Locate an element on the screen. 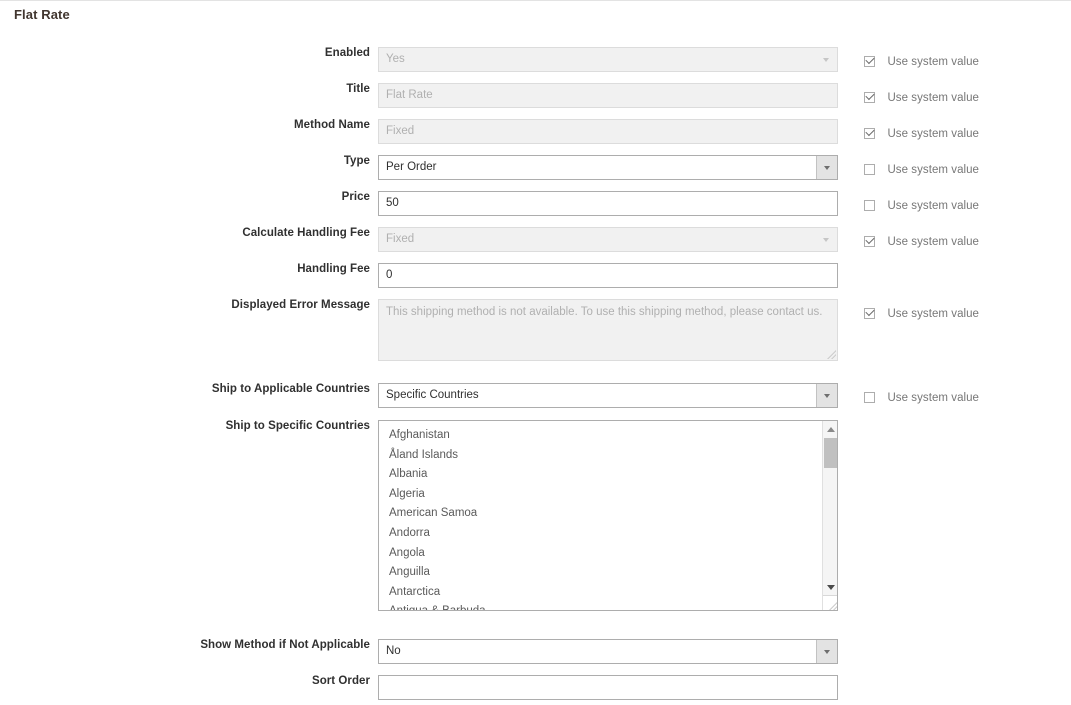 The height and width of the screenshot is (705, 1071). enabled-select: Yes is located at coordinates (608, 59).